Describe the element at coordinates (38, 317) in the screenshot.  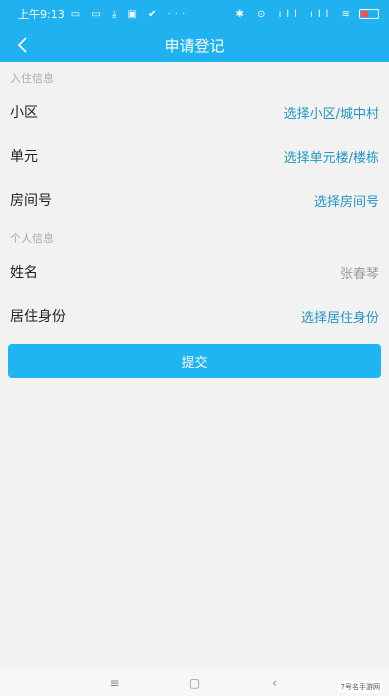
I see `identity-label: 居住身份` at that location.